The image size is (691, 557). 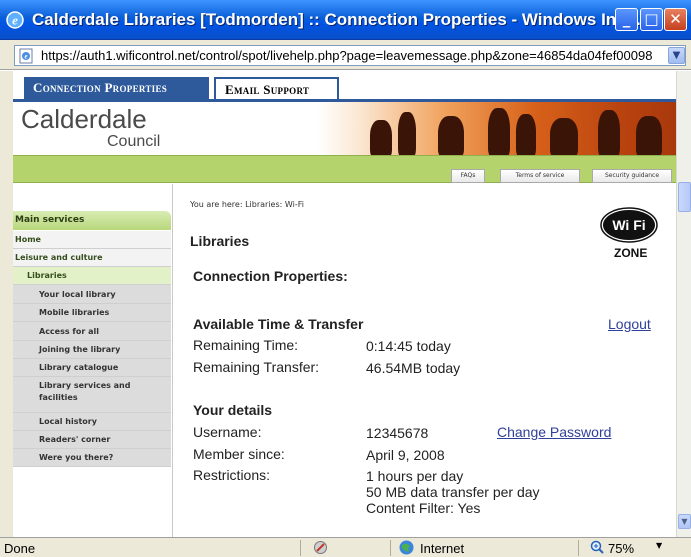 I want to click on sidebar-item-home: Home, so click(x=92, y=240).